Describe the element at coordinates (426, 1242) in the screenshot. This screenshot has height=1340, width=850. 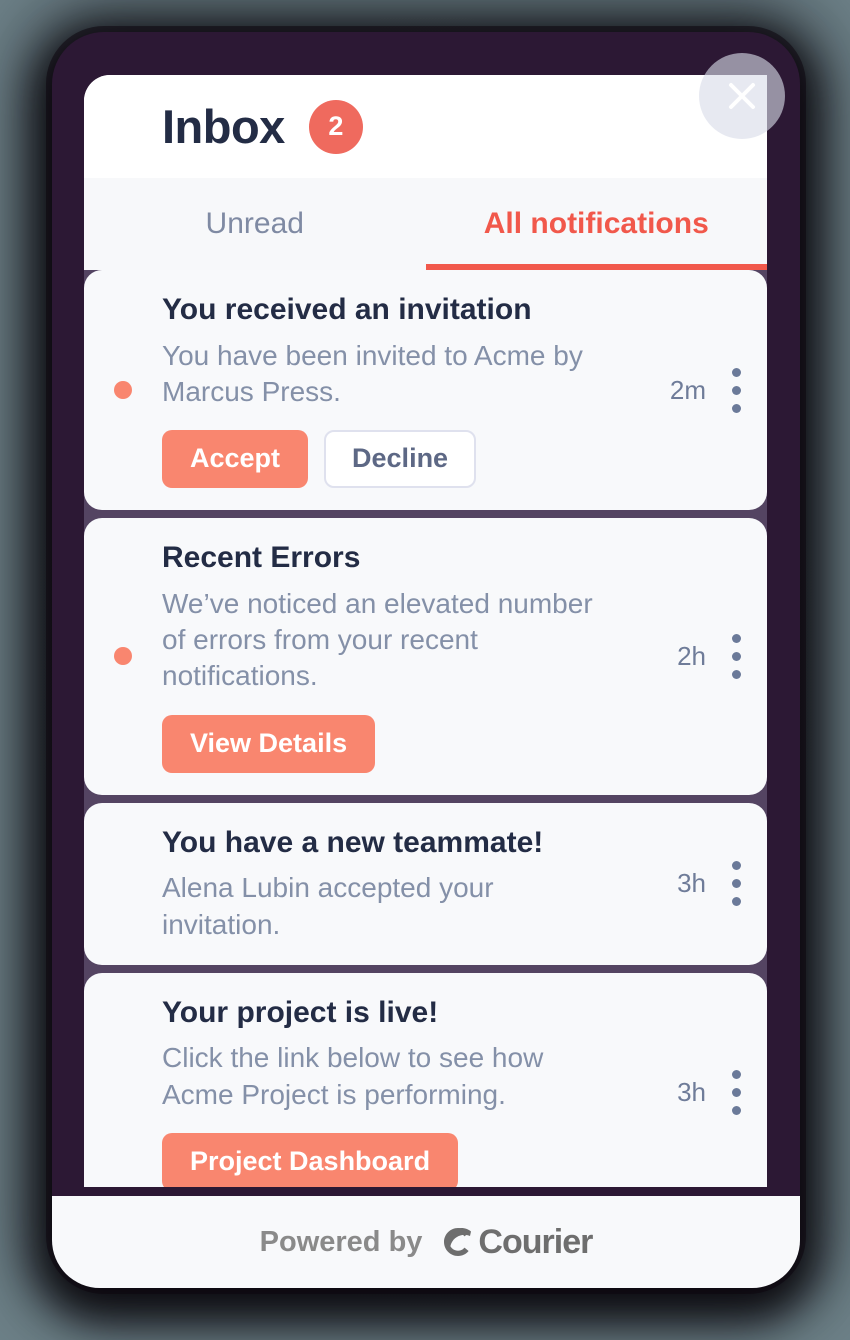
I see `inbox-footer: Powered by Courier` at that location.